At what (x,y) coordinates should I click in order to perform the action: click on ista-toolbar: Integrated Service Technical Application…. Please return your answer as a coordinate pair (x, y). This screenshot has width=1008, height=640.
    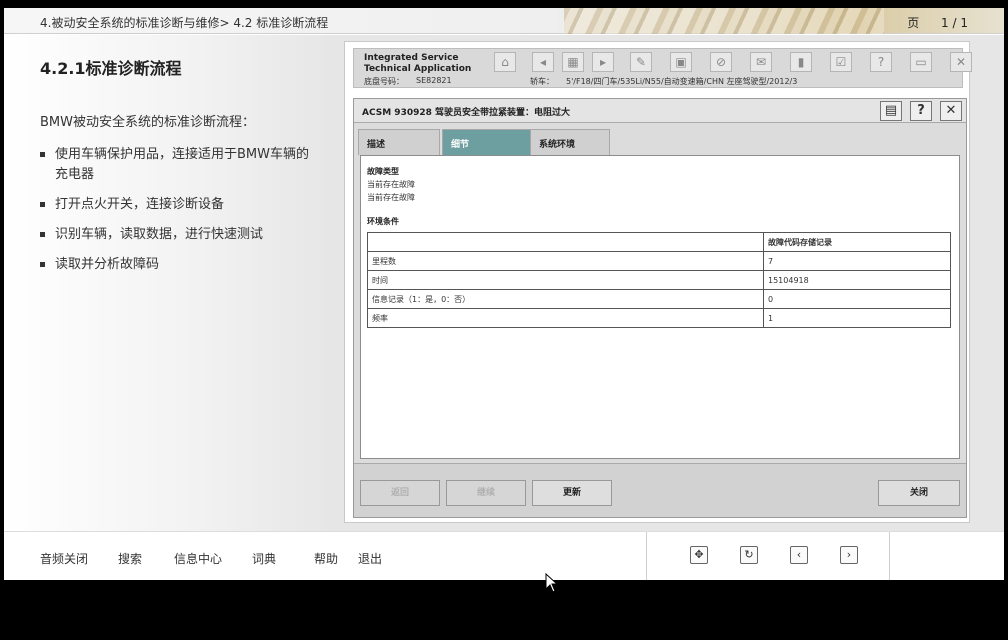
    Looking at the image, I should click on (662, 68).